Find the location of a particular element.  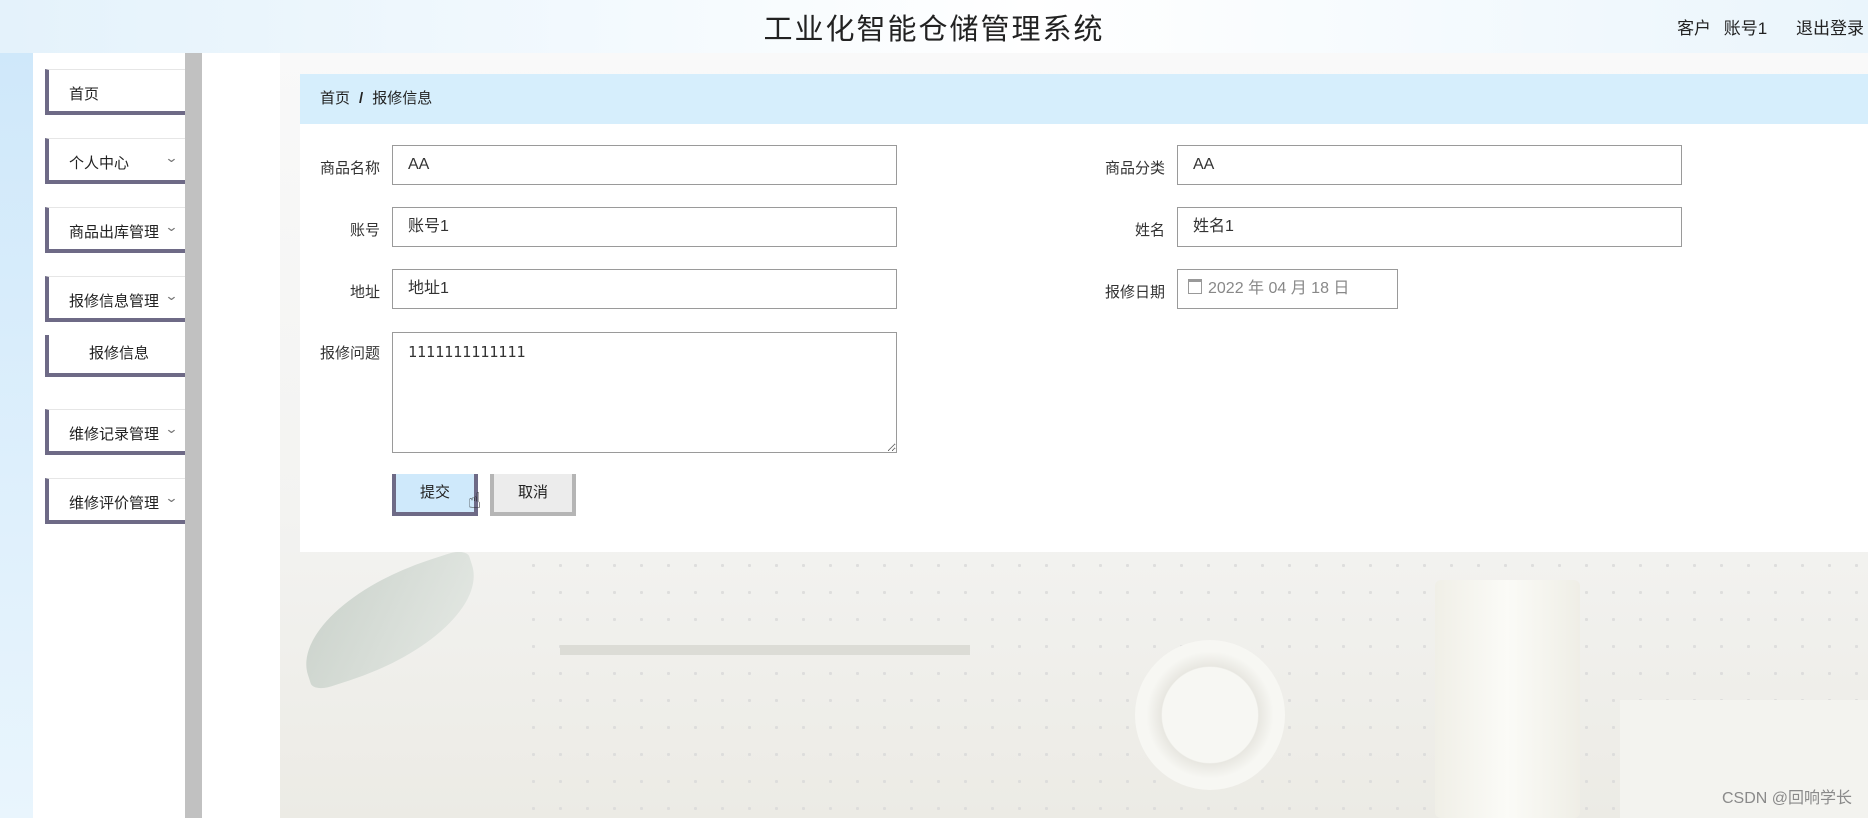

address-label: 地址 is located at coordinates (364, 292).